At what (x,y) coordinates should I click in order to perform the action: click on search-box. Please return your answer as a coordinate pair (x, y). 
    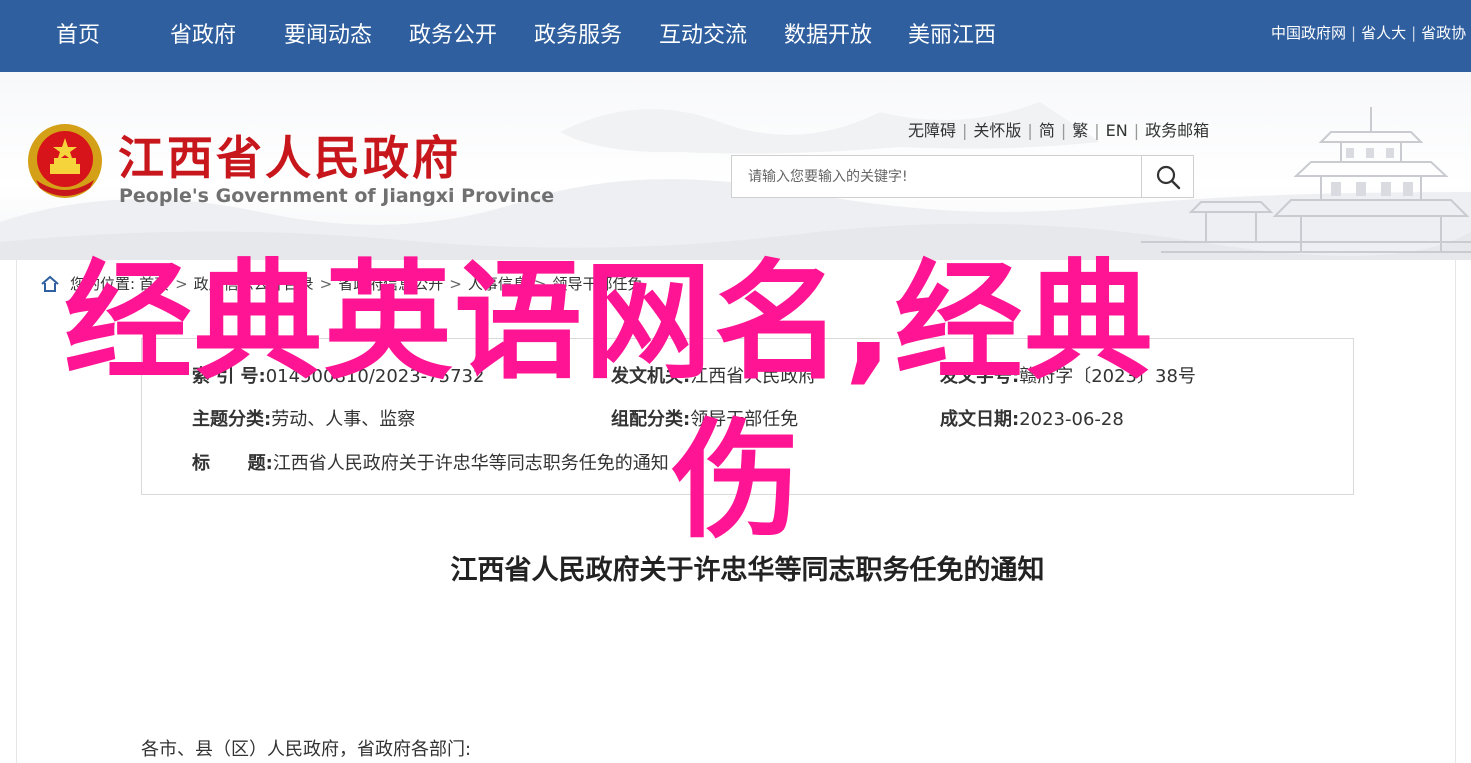
    Looking at the image, I should click on (962, 176).